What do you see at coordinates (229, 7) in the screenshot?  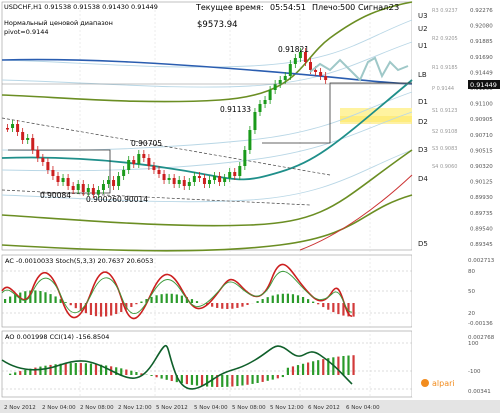 I see `time-label: Текущее время:` at bounding box center [229, 7].